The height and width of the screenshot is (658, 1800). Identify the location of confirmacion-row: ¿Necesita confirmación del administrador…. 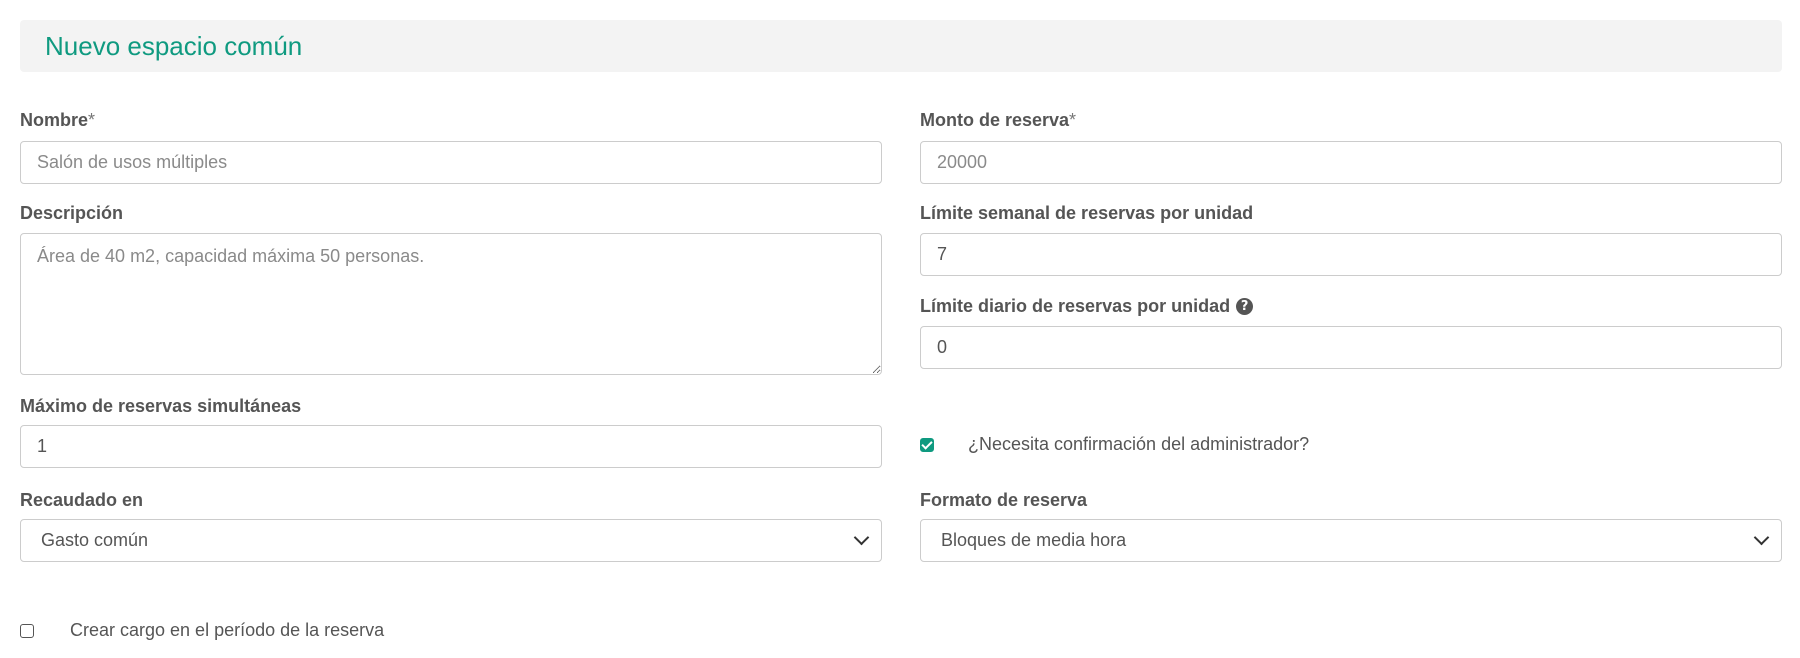
(1114, 444).